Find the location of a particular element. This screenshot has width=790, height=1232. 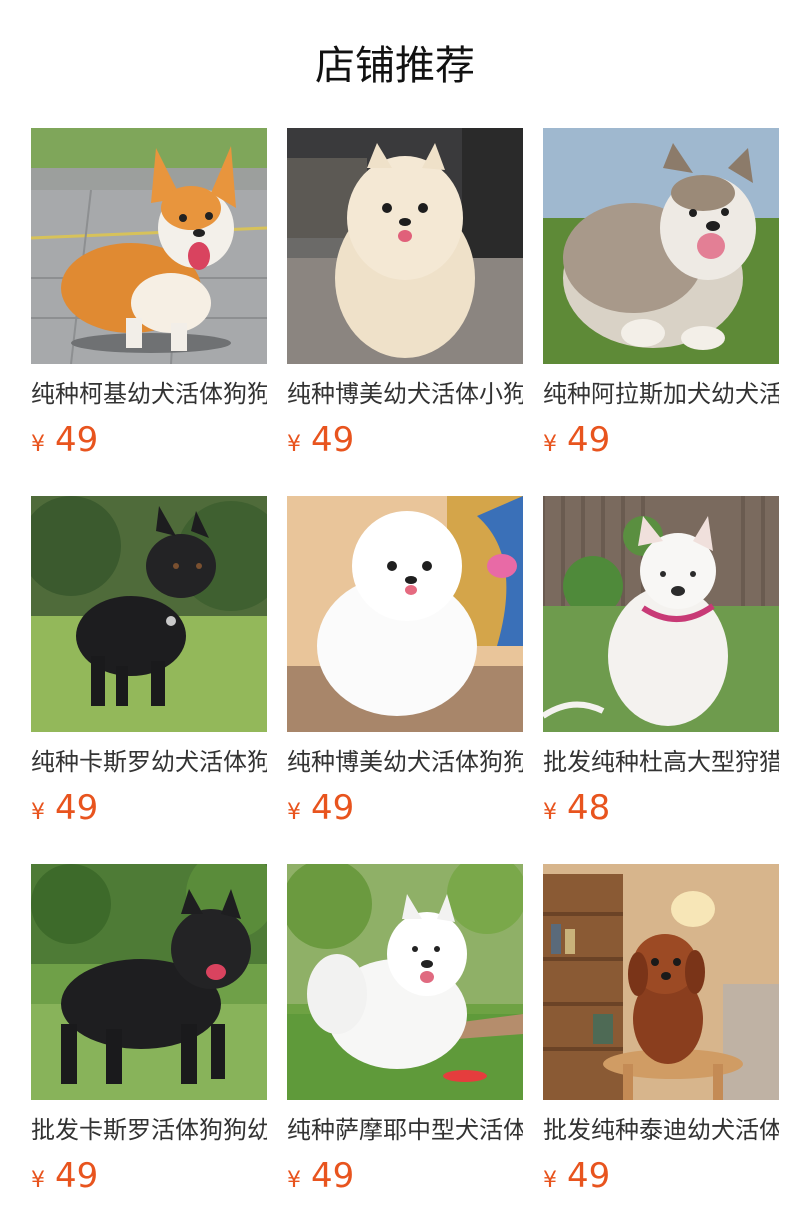

black-cane-corso-photo is located at coordinates (149, 982).